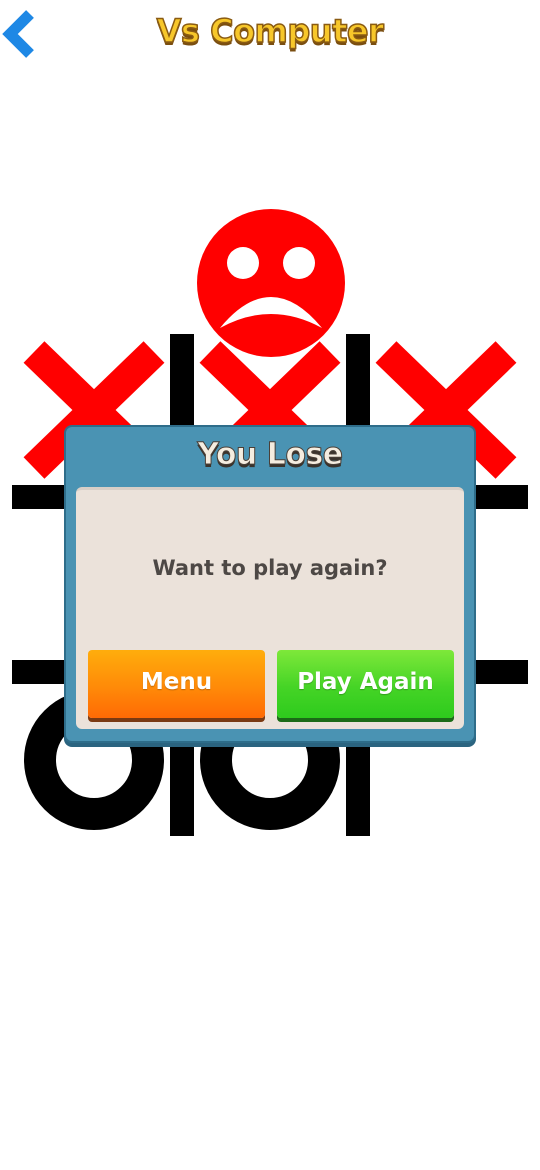 This screenshot has height=1170, width=540. I want to click on dialog-title: You Lose, so click(270, 455).